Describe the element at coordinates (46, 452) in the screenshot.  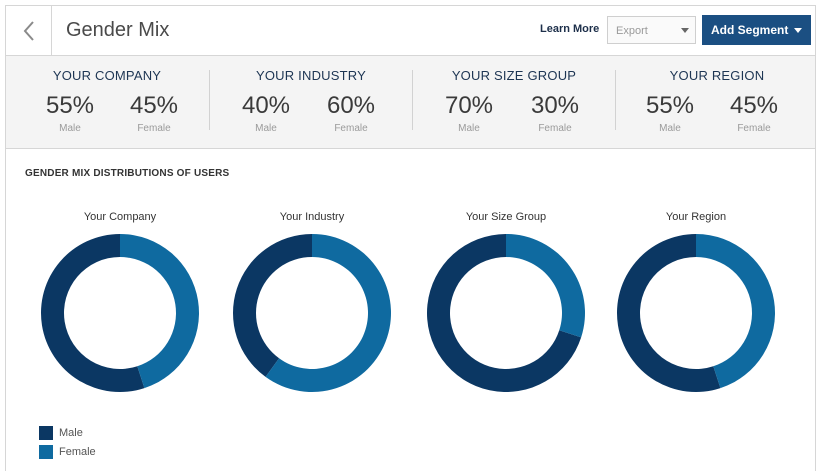
I see `legend-swatch-female` at that location.